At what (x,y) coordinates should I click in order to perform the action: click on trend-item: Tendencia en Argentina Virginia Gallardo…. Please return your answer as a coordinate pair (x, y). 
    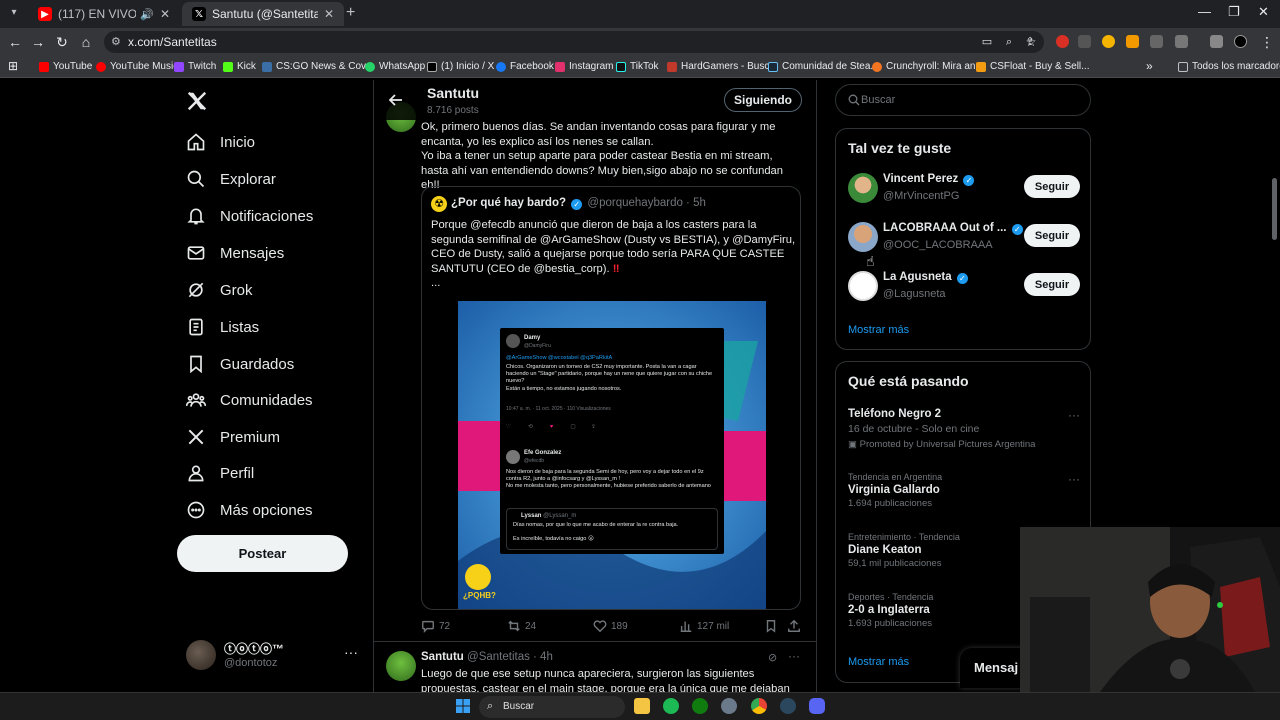
    Looking at the image, I should click on (964, 490).